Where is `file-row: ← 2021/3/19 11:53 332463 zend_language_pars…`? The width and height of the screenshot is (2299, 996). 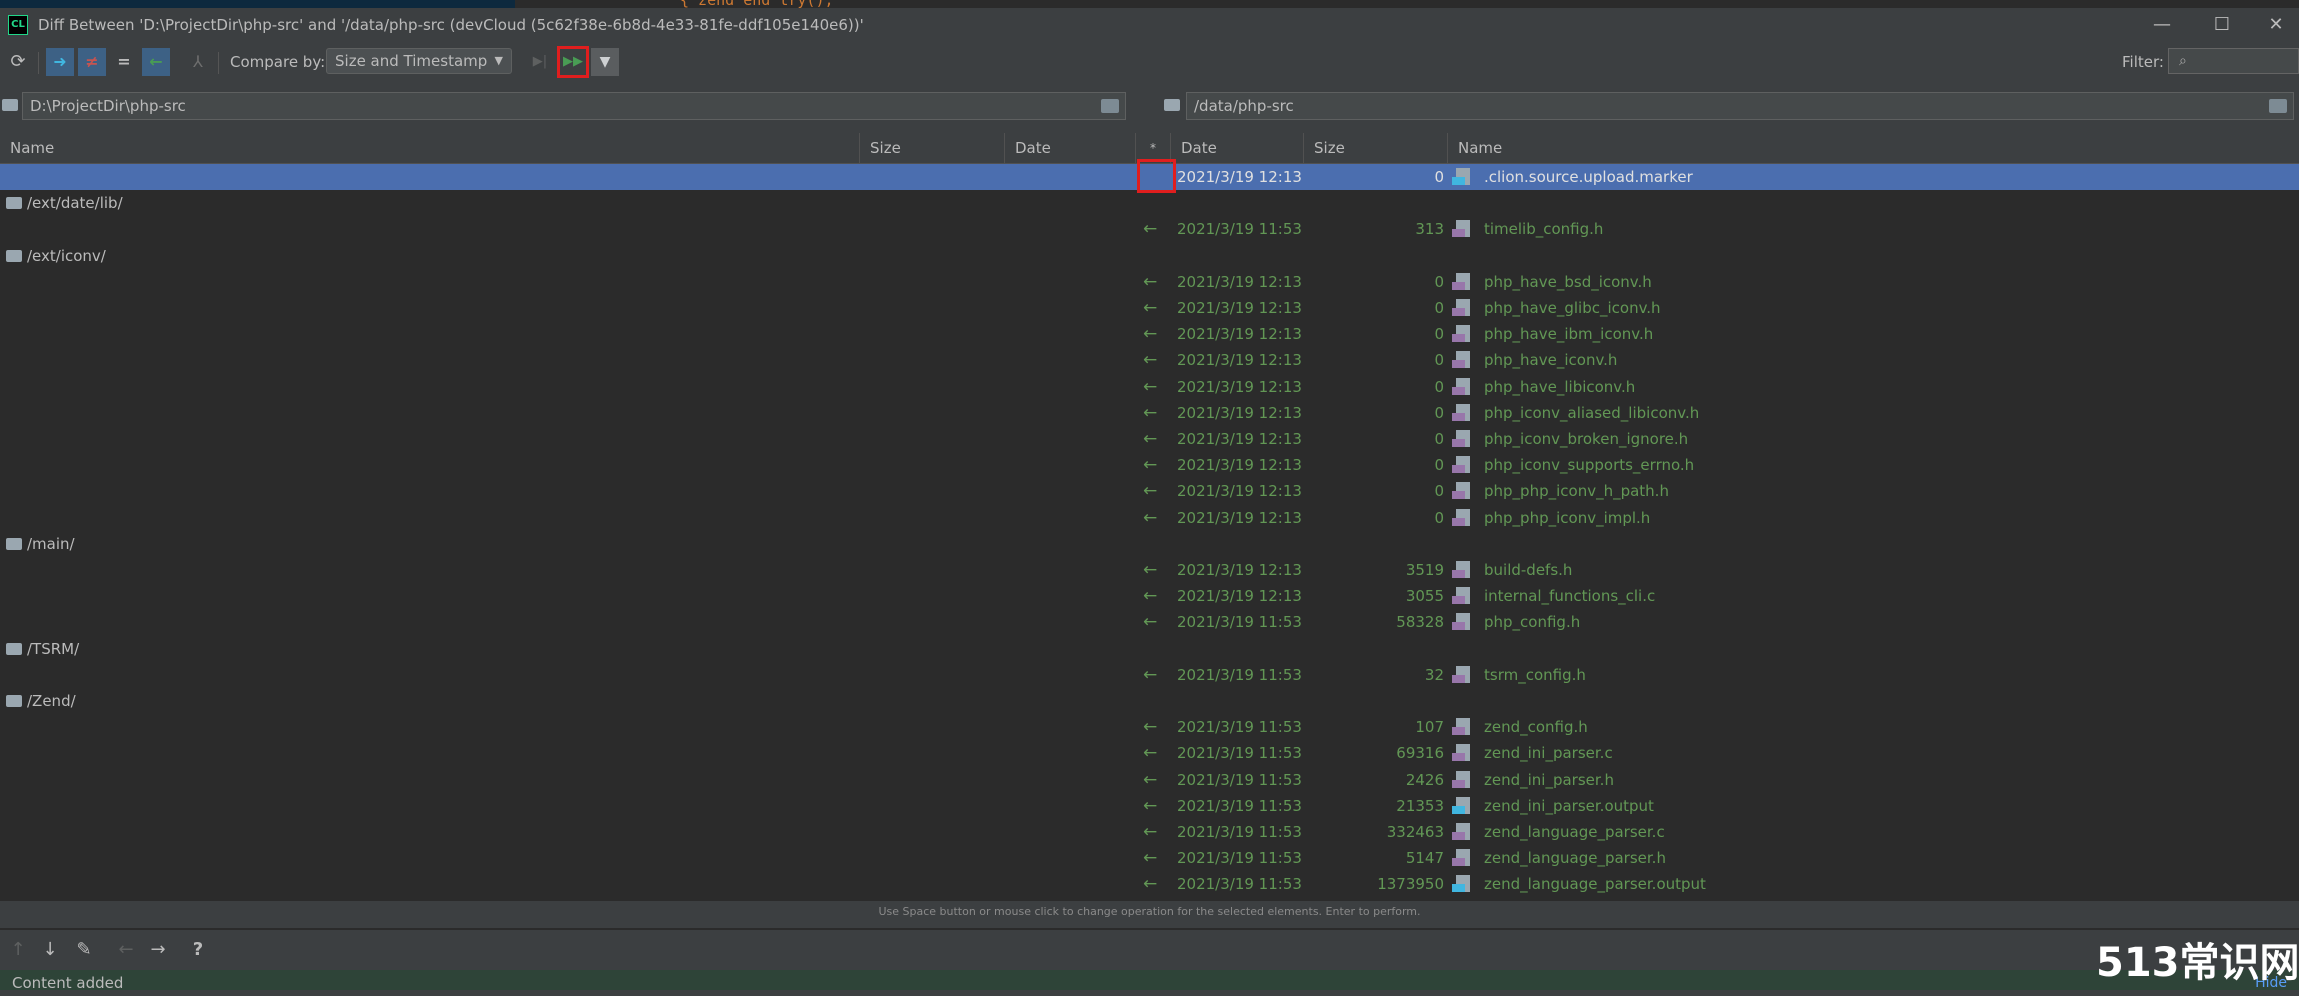 file-row: ← 2021/3/19 11:53 332463 zend_language_pars… is located at coordinates (1149, 832).